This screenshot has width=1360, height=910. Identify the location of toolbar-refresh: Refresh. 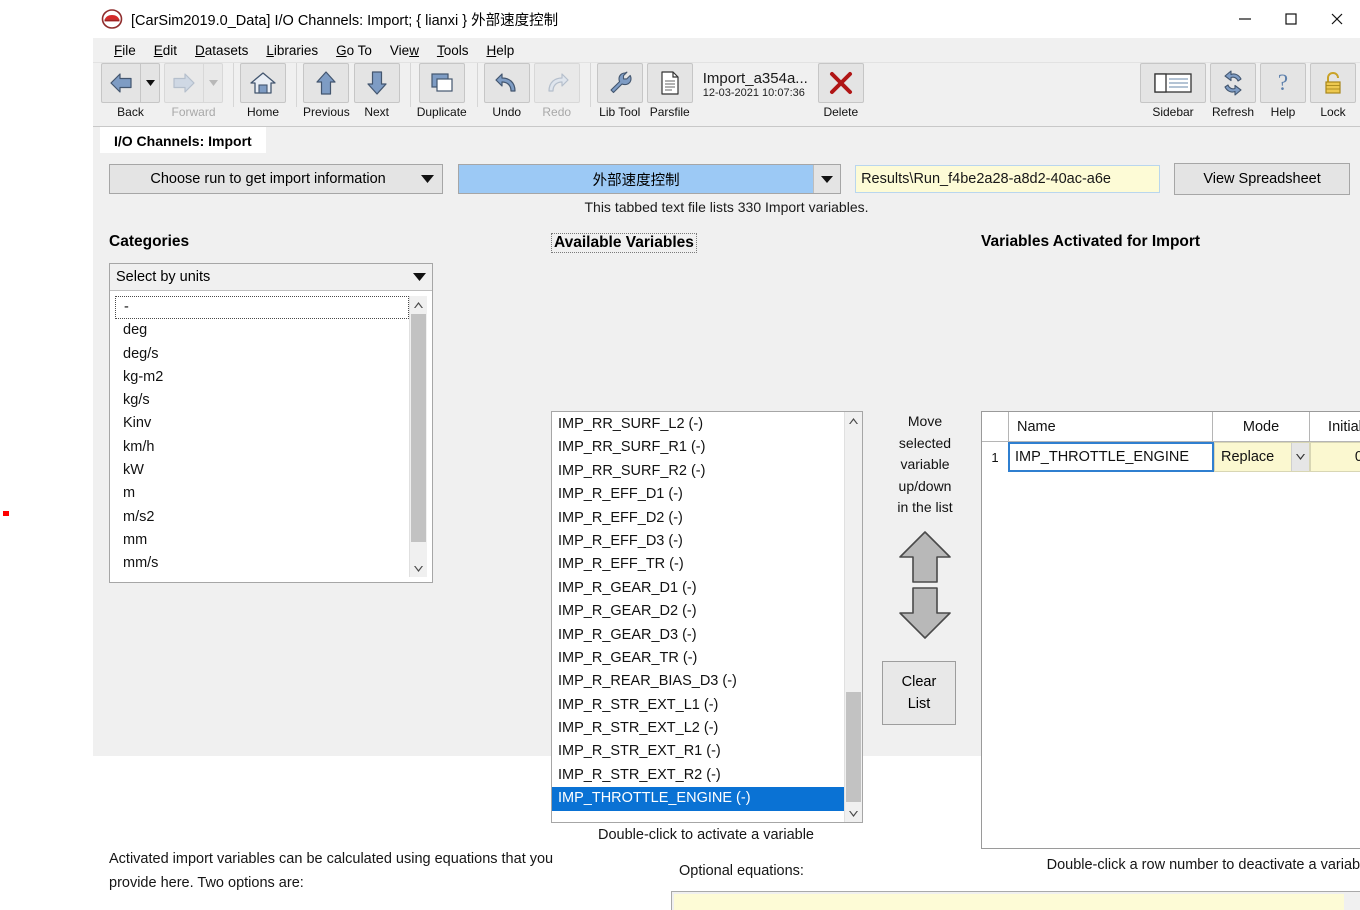
(1233, 91).